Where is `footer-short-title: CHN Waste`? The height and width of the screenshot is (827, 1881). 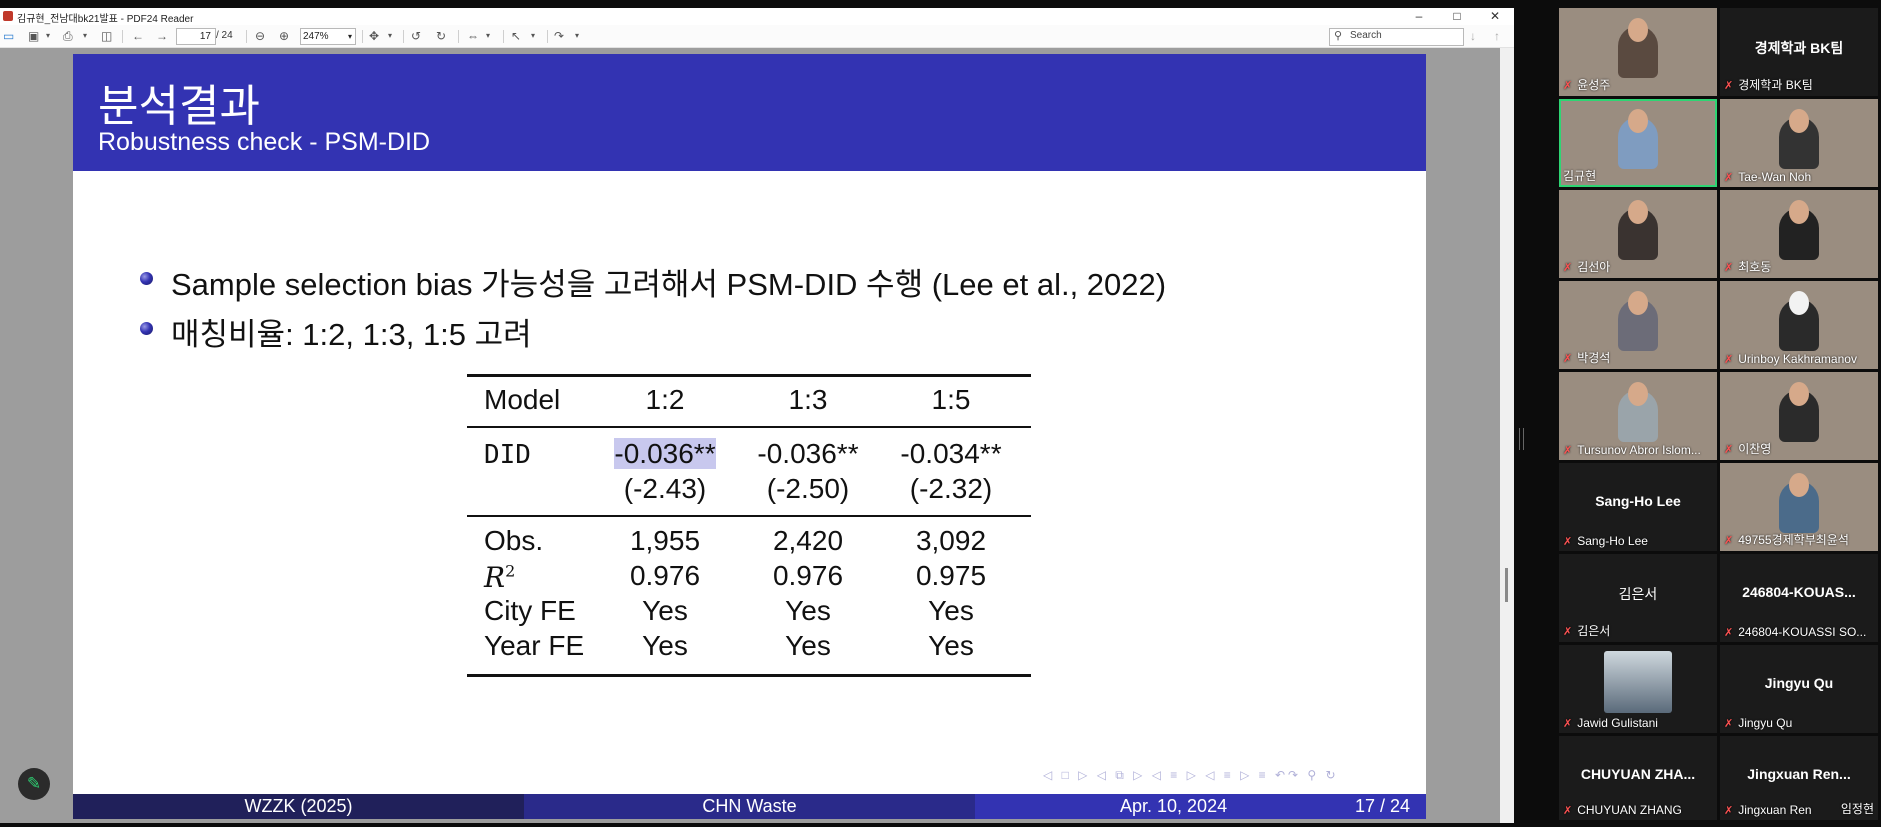
footer-short-title: CHN Waste is located at coordinates (749, 806).